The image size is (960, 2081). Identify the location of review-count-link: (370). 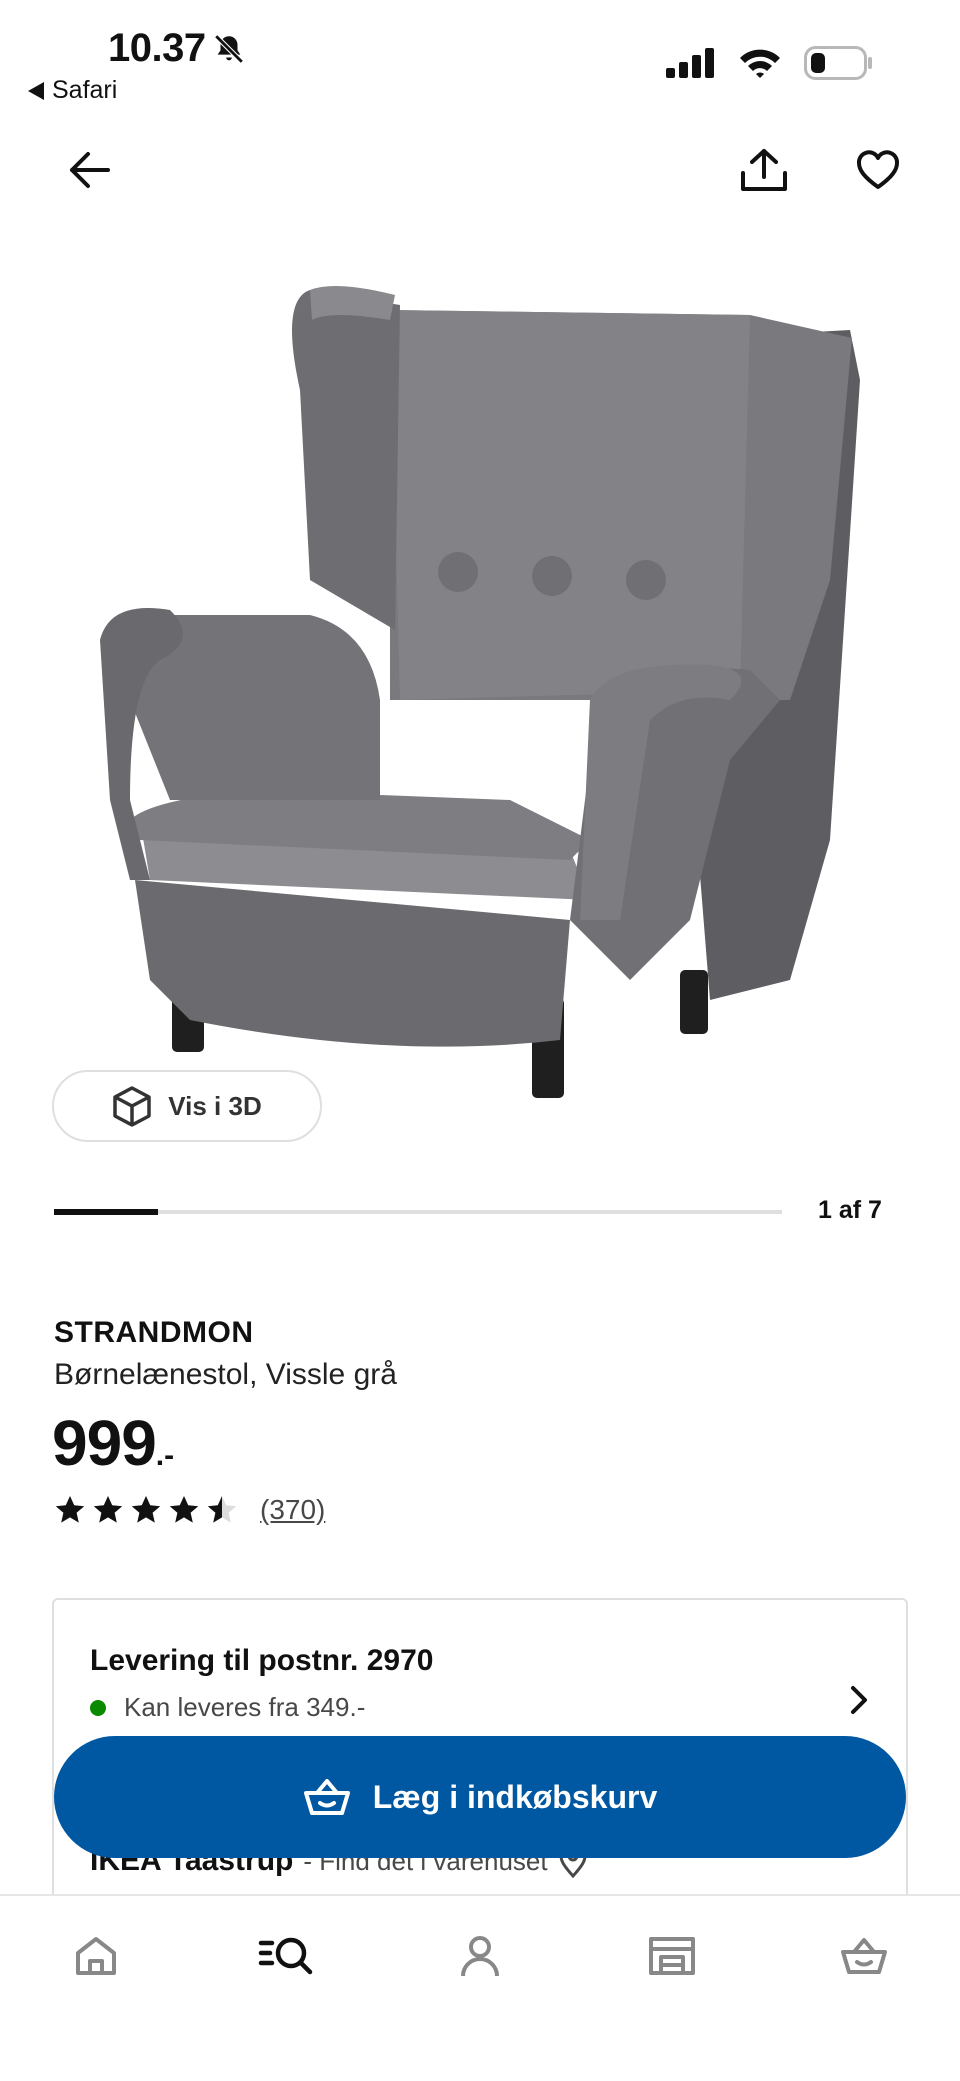
(292, 1510).